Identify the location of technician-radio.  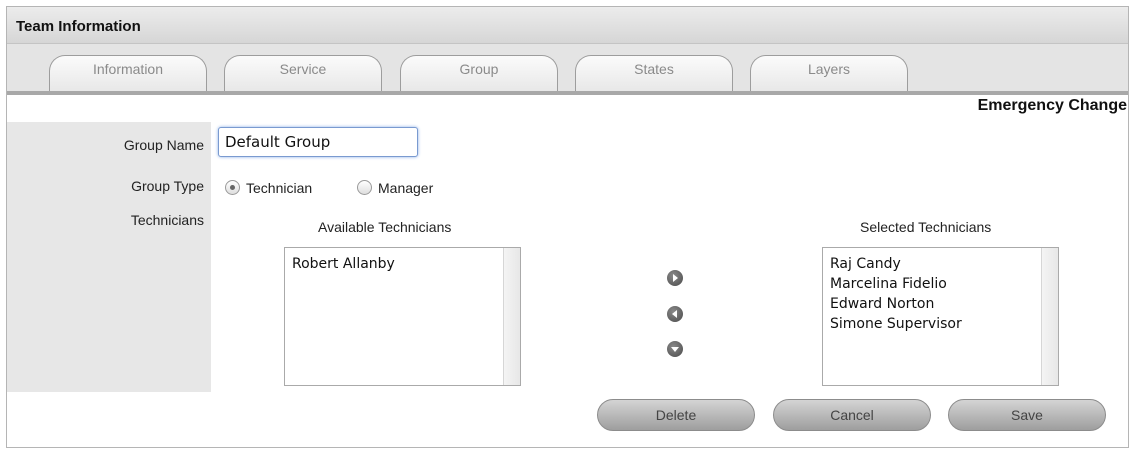
(232, 187).